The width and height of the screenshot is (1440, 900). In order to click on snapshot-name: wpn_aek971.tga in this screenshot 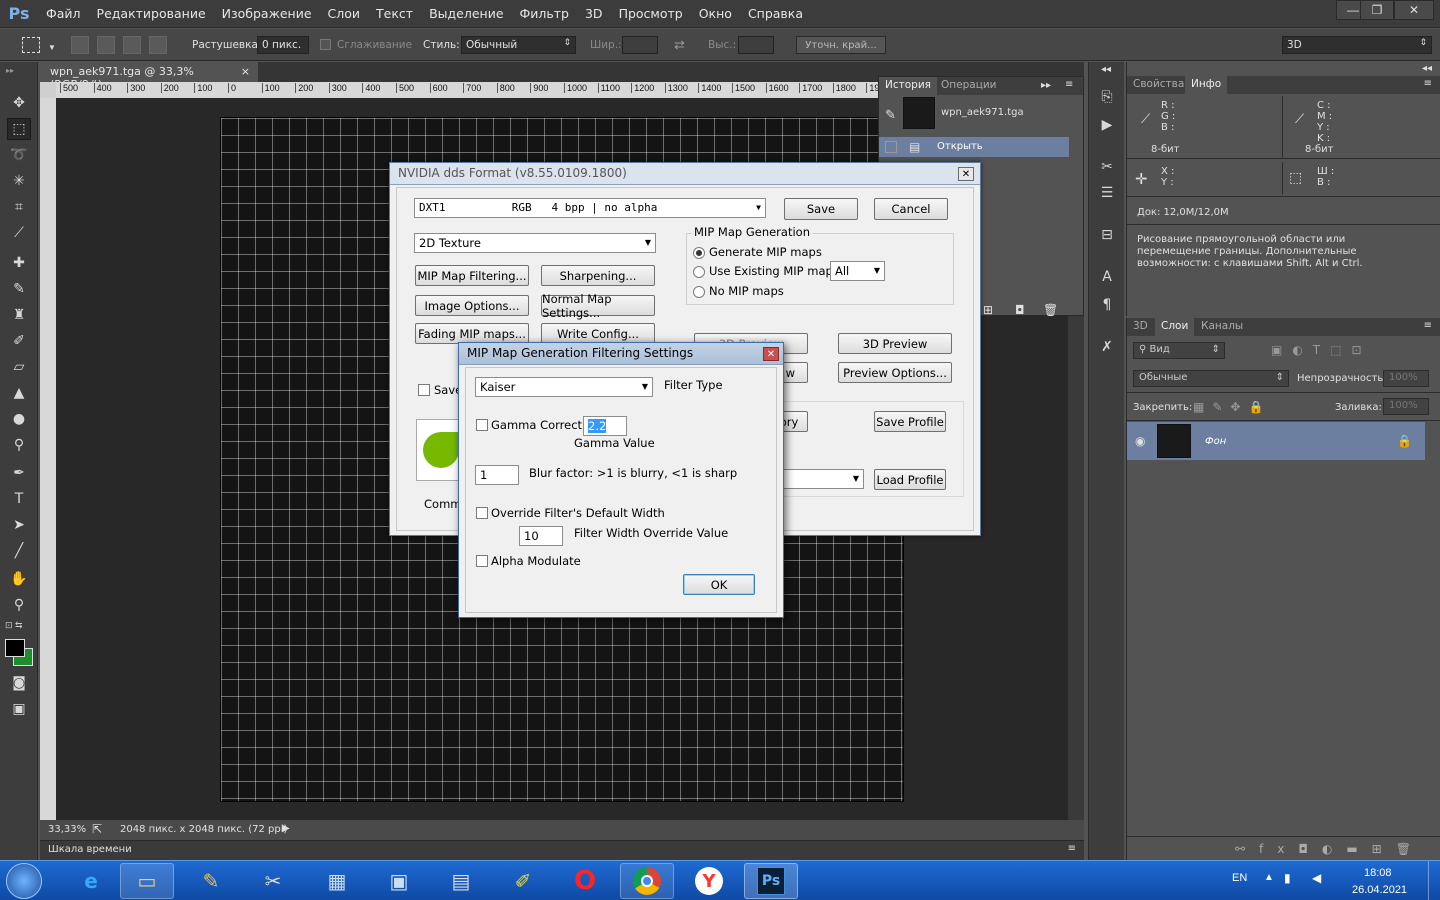, I will do `click(982, 112)`.